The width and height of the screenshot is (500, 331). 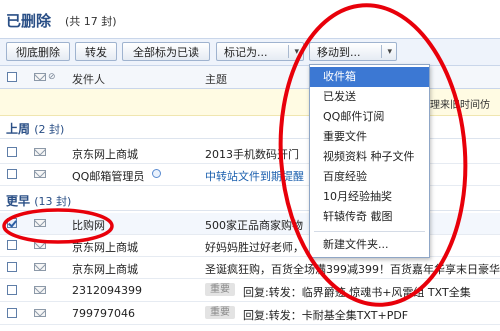 I want to click on menu-item-xuanyuan-screenshots: 轩辕传奇 截图, so click(x=369, y=217).